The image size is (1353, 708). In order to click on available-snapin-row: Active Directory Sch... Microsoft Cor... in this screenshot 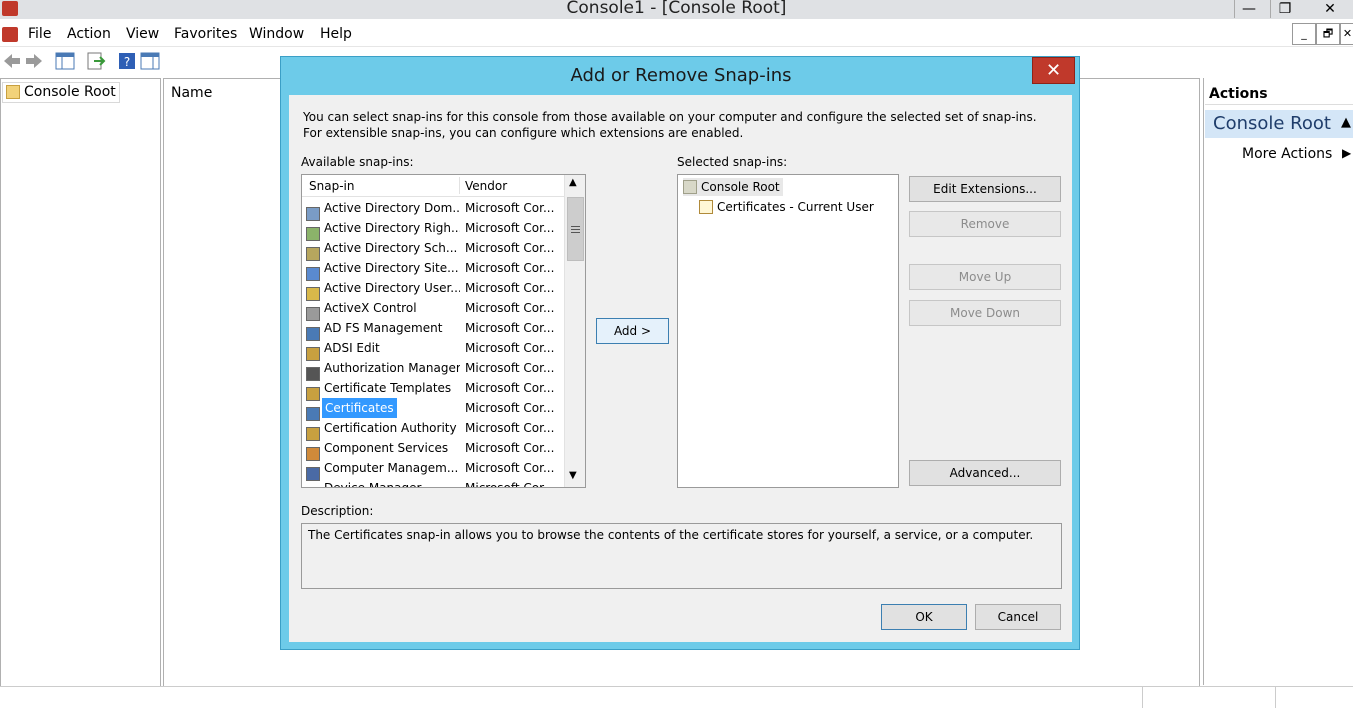, I will do `click(432, 249)`.